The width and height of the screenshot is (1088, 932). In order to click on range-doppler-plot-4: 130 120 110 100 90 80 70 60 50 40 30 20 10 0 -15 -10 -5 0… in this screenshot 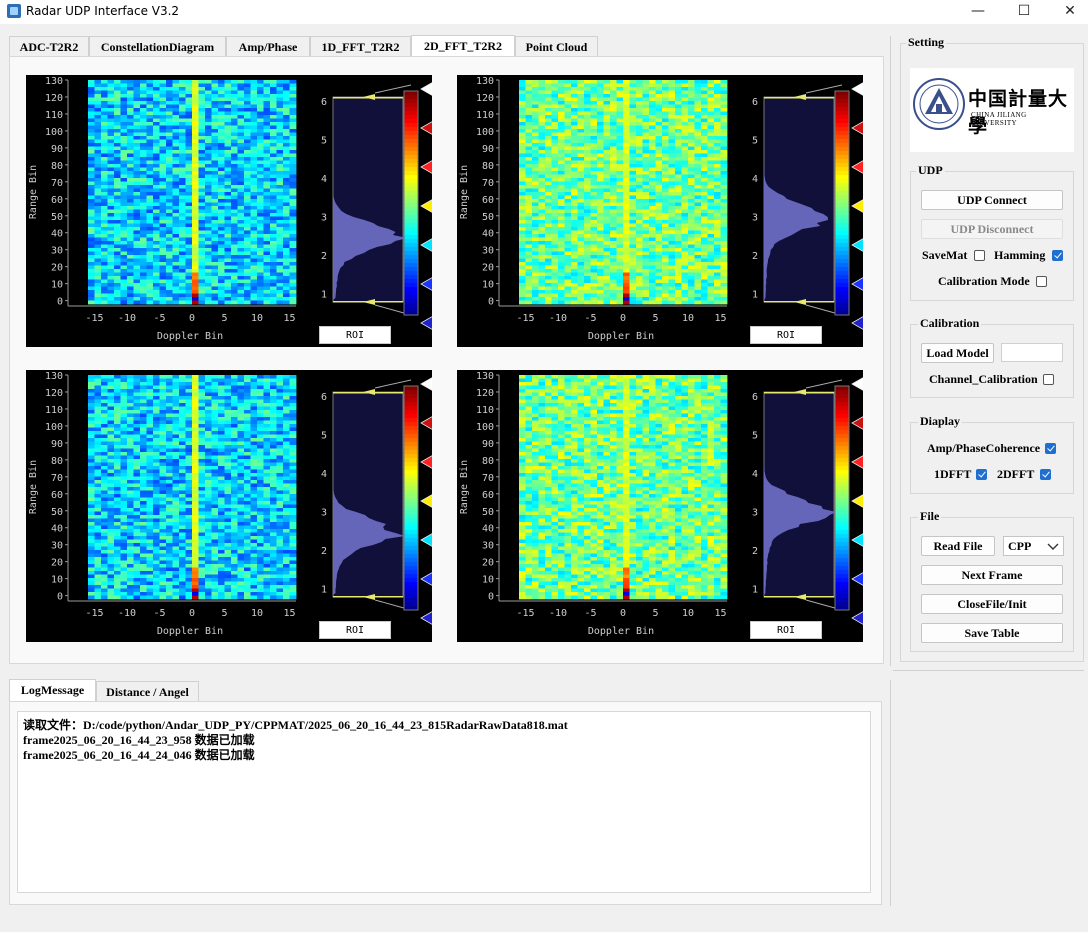, I will do `click(660, 506)`.